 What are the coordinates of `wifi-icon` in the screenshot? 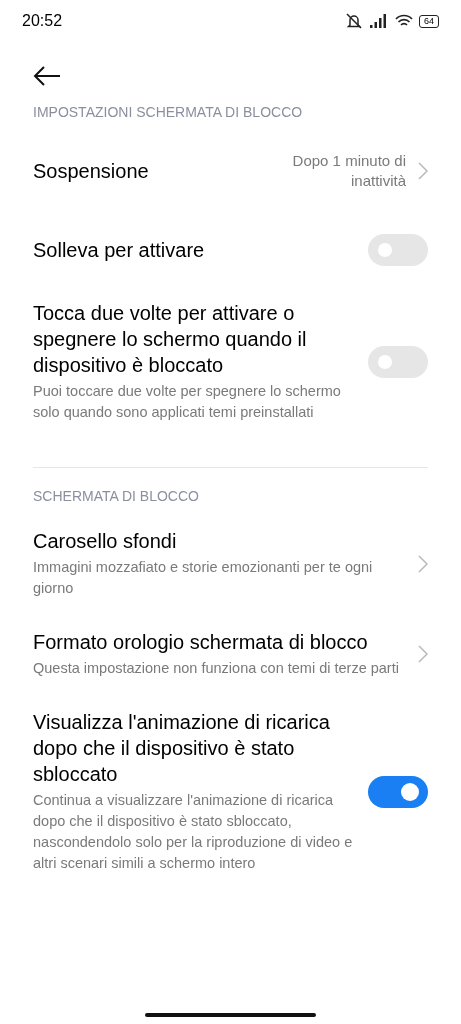 It's located at (404, 21).